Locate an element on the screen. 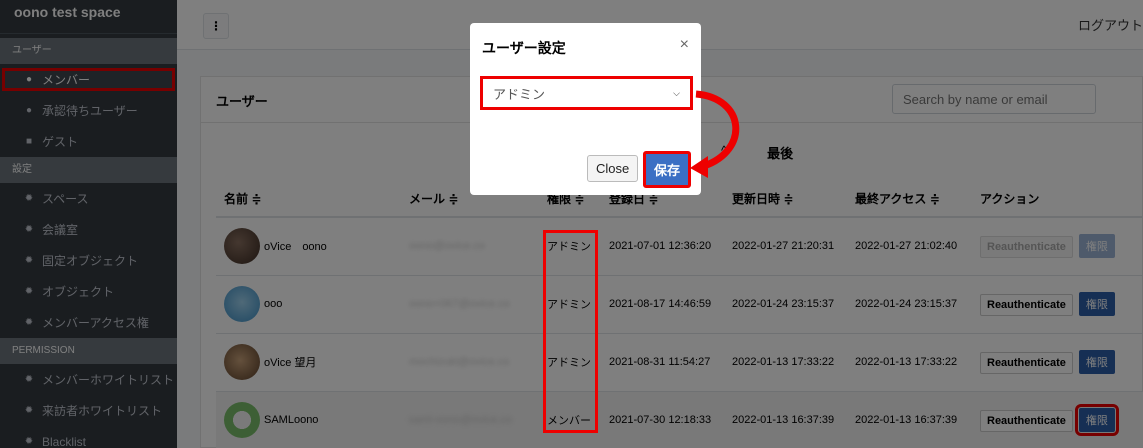 The width and height of the screenshot is (1143, 448). role-column-highlight is located at coordinates (570, 331).